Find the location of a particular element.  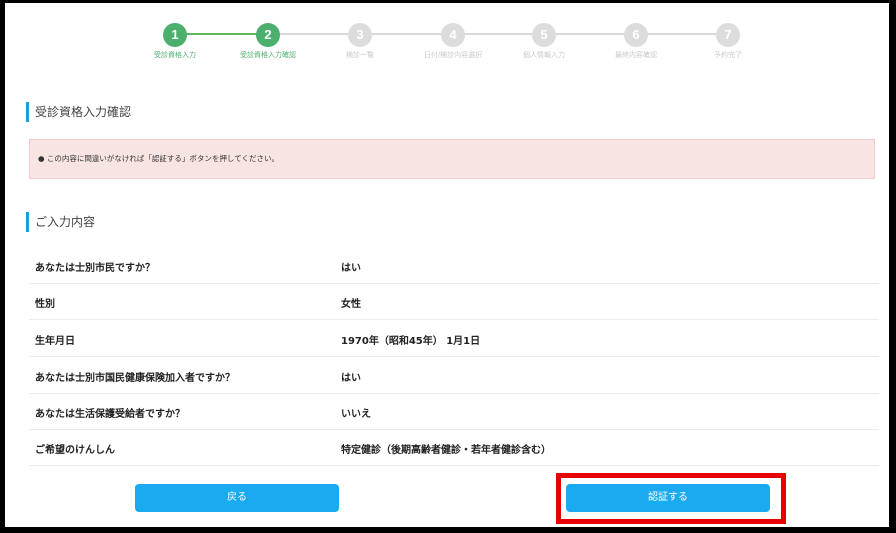

step-number: 2 is located at coordinates (268, 35).